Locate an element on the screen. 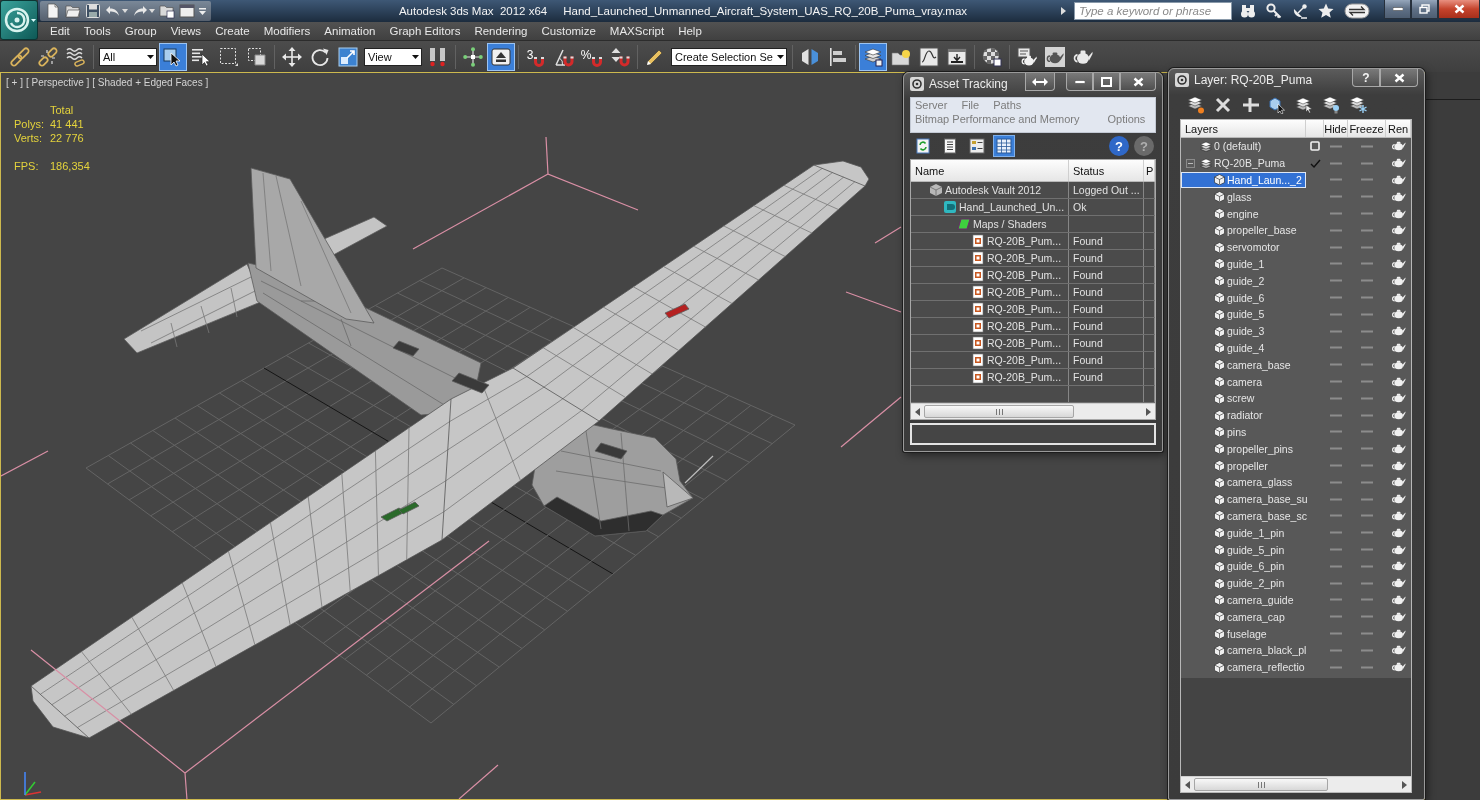 The height and width of the screenshot is (800, 1480). add-to-layer-button is located at coordinates (1250, 105).